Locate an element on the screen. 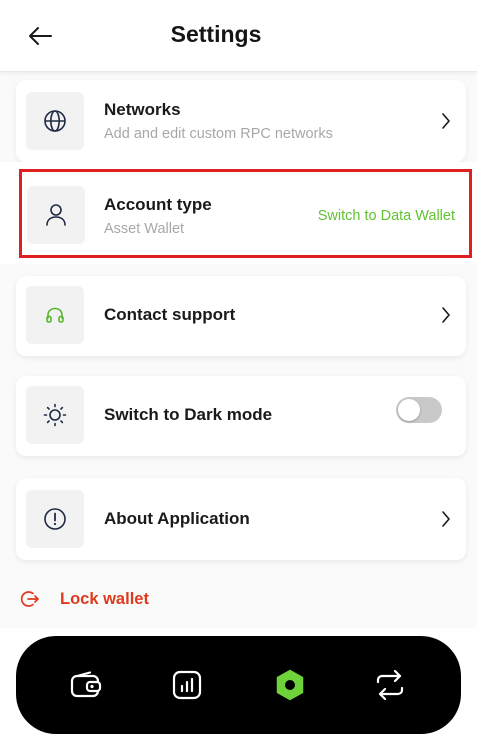 Image resolution: width=477 pixels, height=742 pixels. about-application-item: About Application is located at coordinates (241, 519).